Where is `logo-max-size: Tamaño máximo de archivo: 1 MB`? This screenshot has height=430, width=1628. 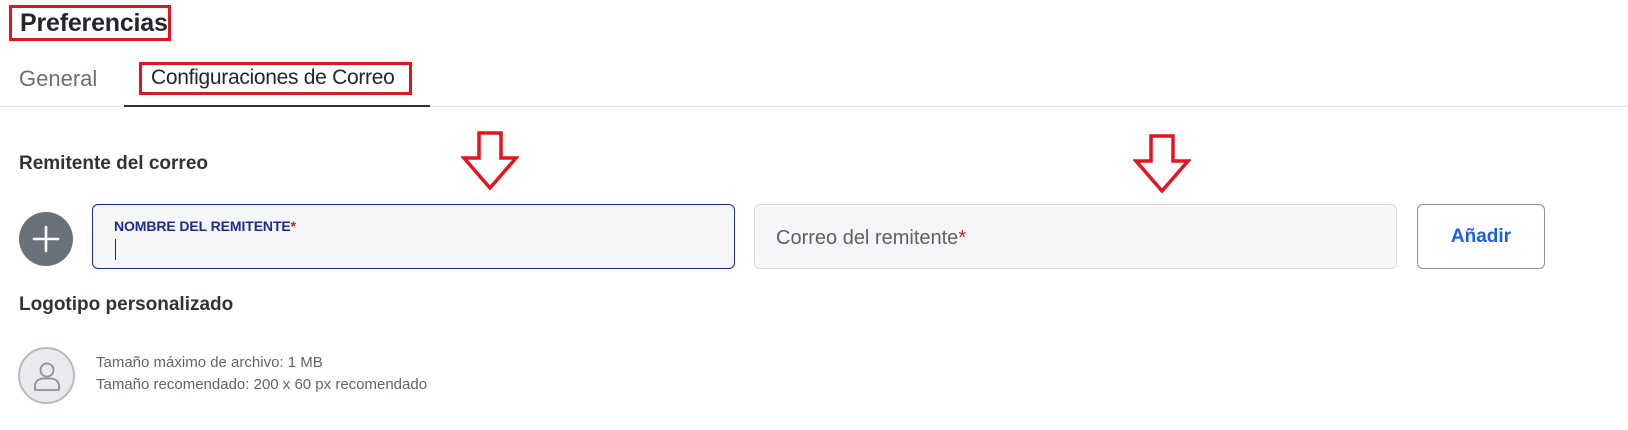 logo-max-size: Tamaño máximo de archivo: 1 MB is located at coordinates (209, 362).